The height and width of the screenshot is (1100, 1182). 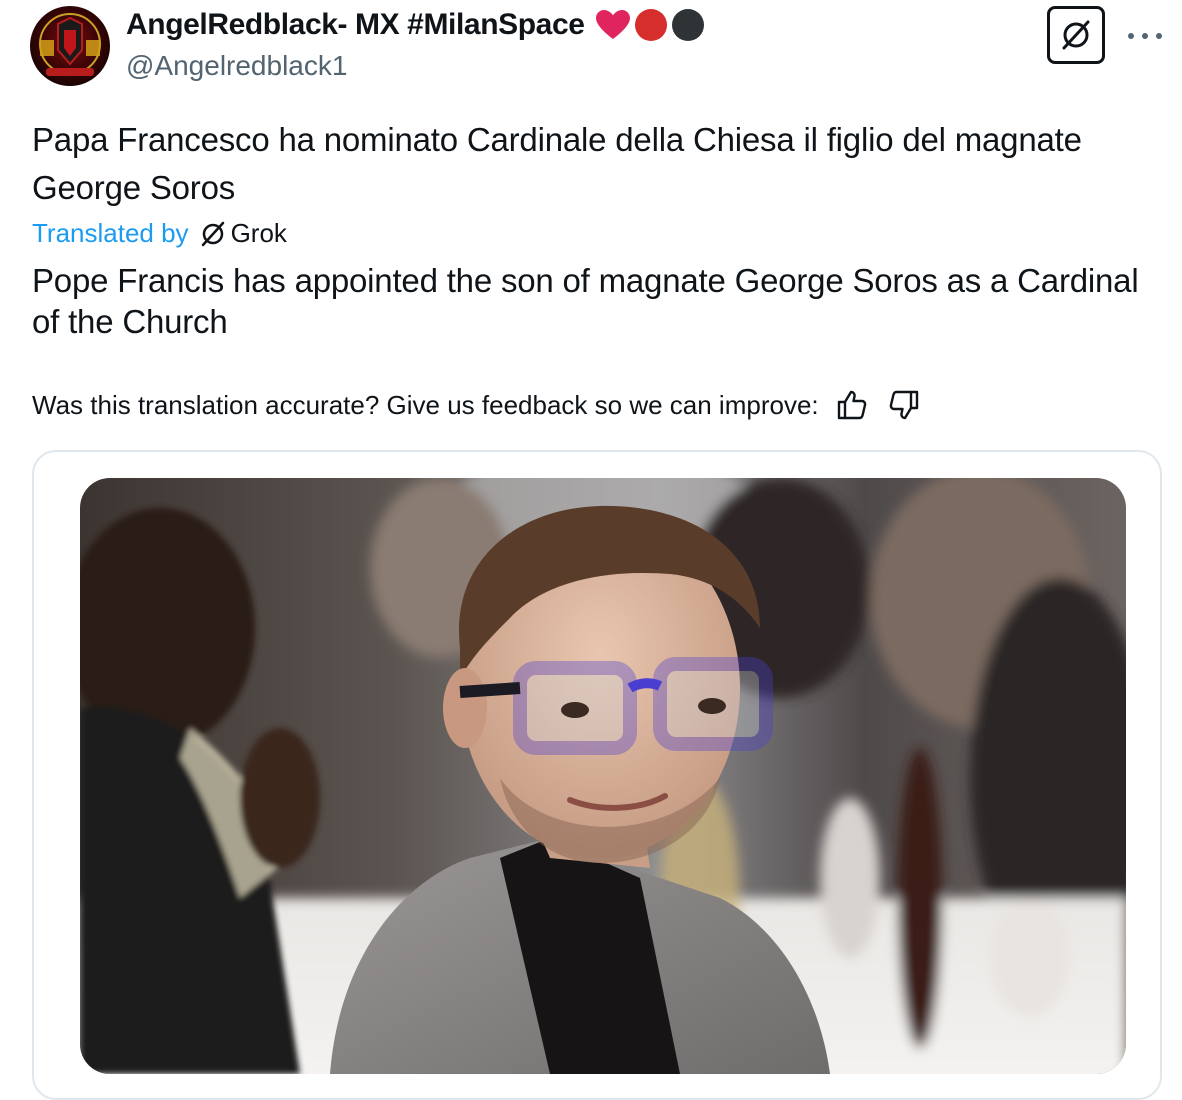 I want to click on thumbs-up-button, so click(x=852, y=405).